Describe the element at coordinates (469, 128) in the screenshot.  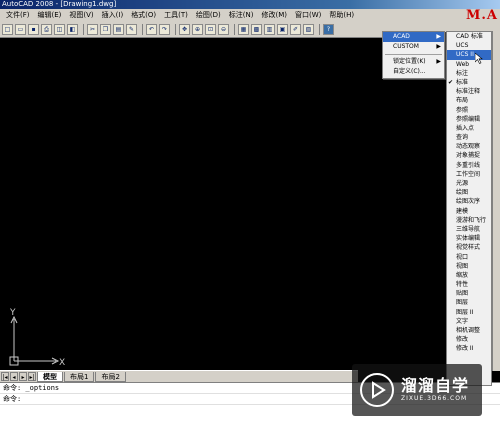
I see `toolbar-toggle-item: 插入点` at that location.